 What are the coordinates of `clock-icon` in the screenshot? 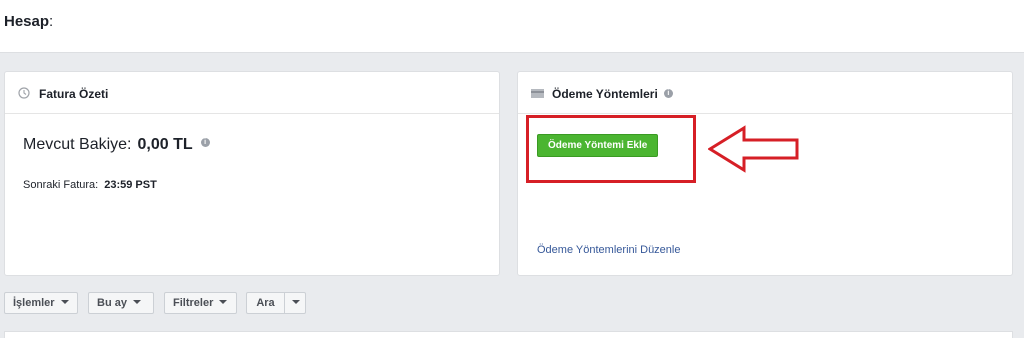 It's located at (24, 93).